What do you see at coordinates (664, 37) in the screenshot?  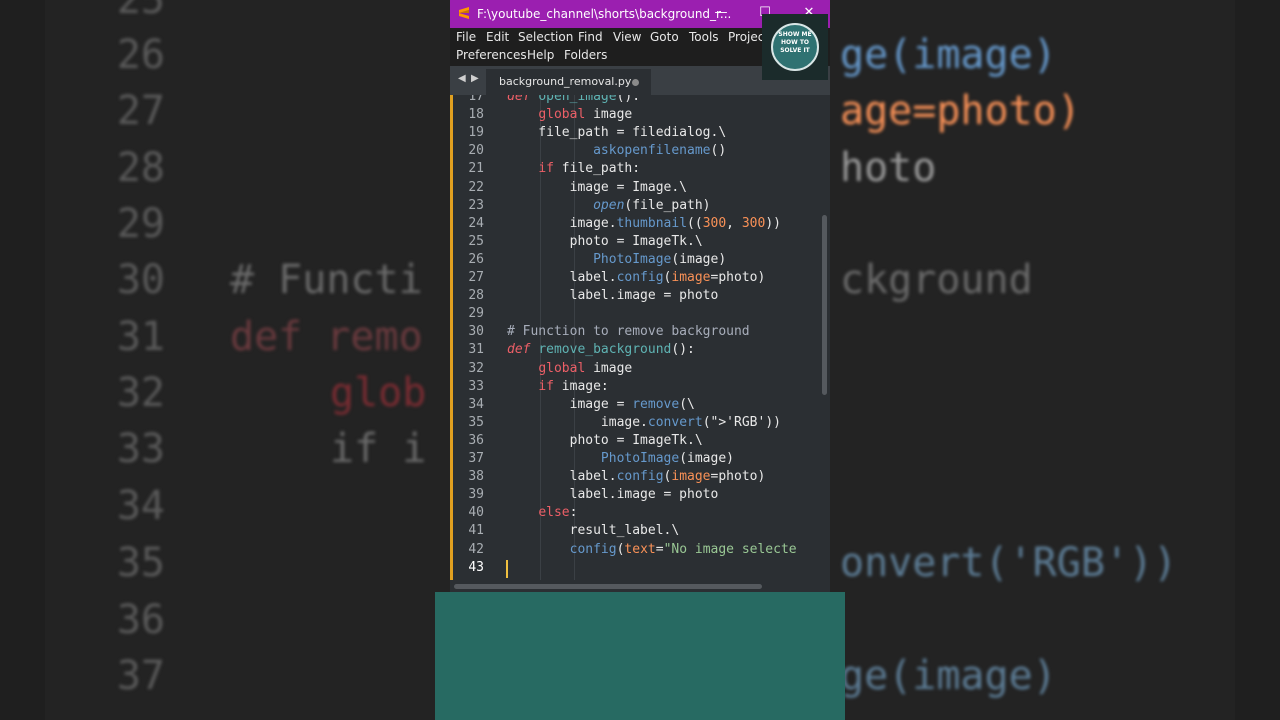 I see `menu-goto: Goto` at bounding box center [664, 37].